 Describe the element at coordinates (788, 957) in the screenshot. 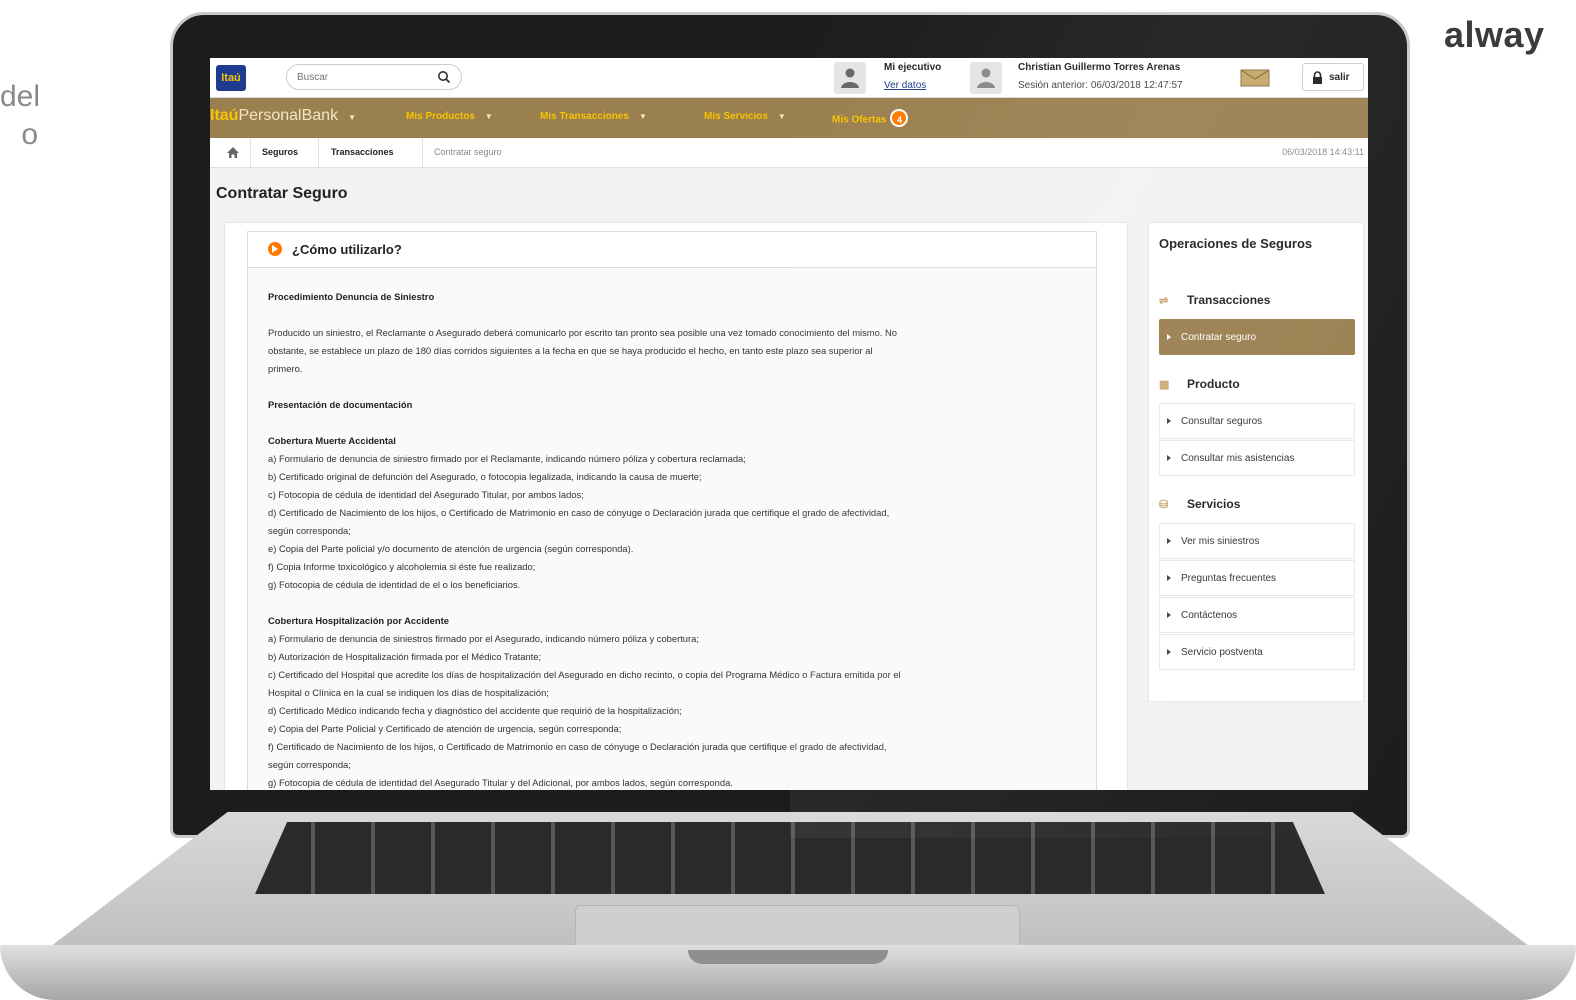

I see `laptop-notch` at that location.